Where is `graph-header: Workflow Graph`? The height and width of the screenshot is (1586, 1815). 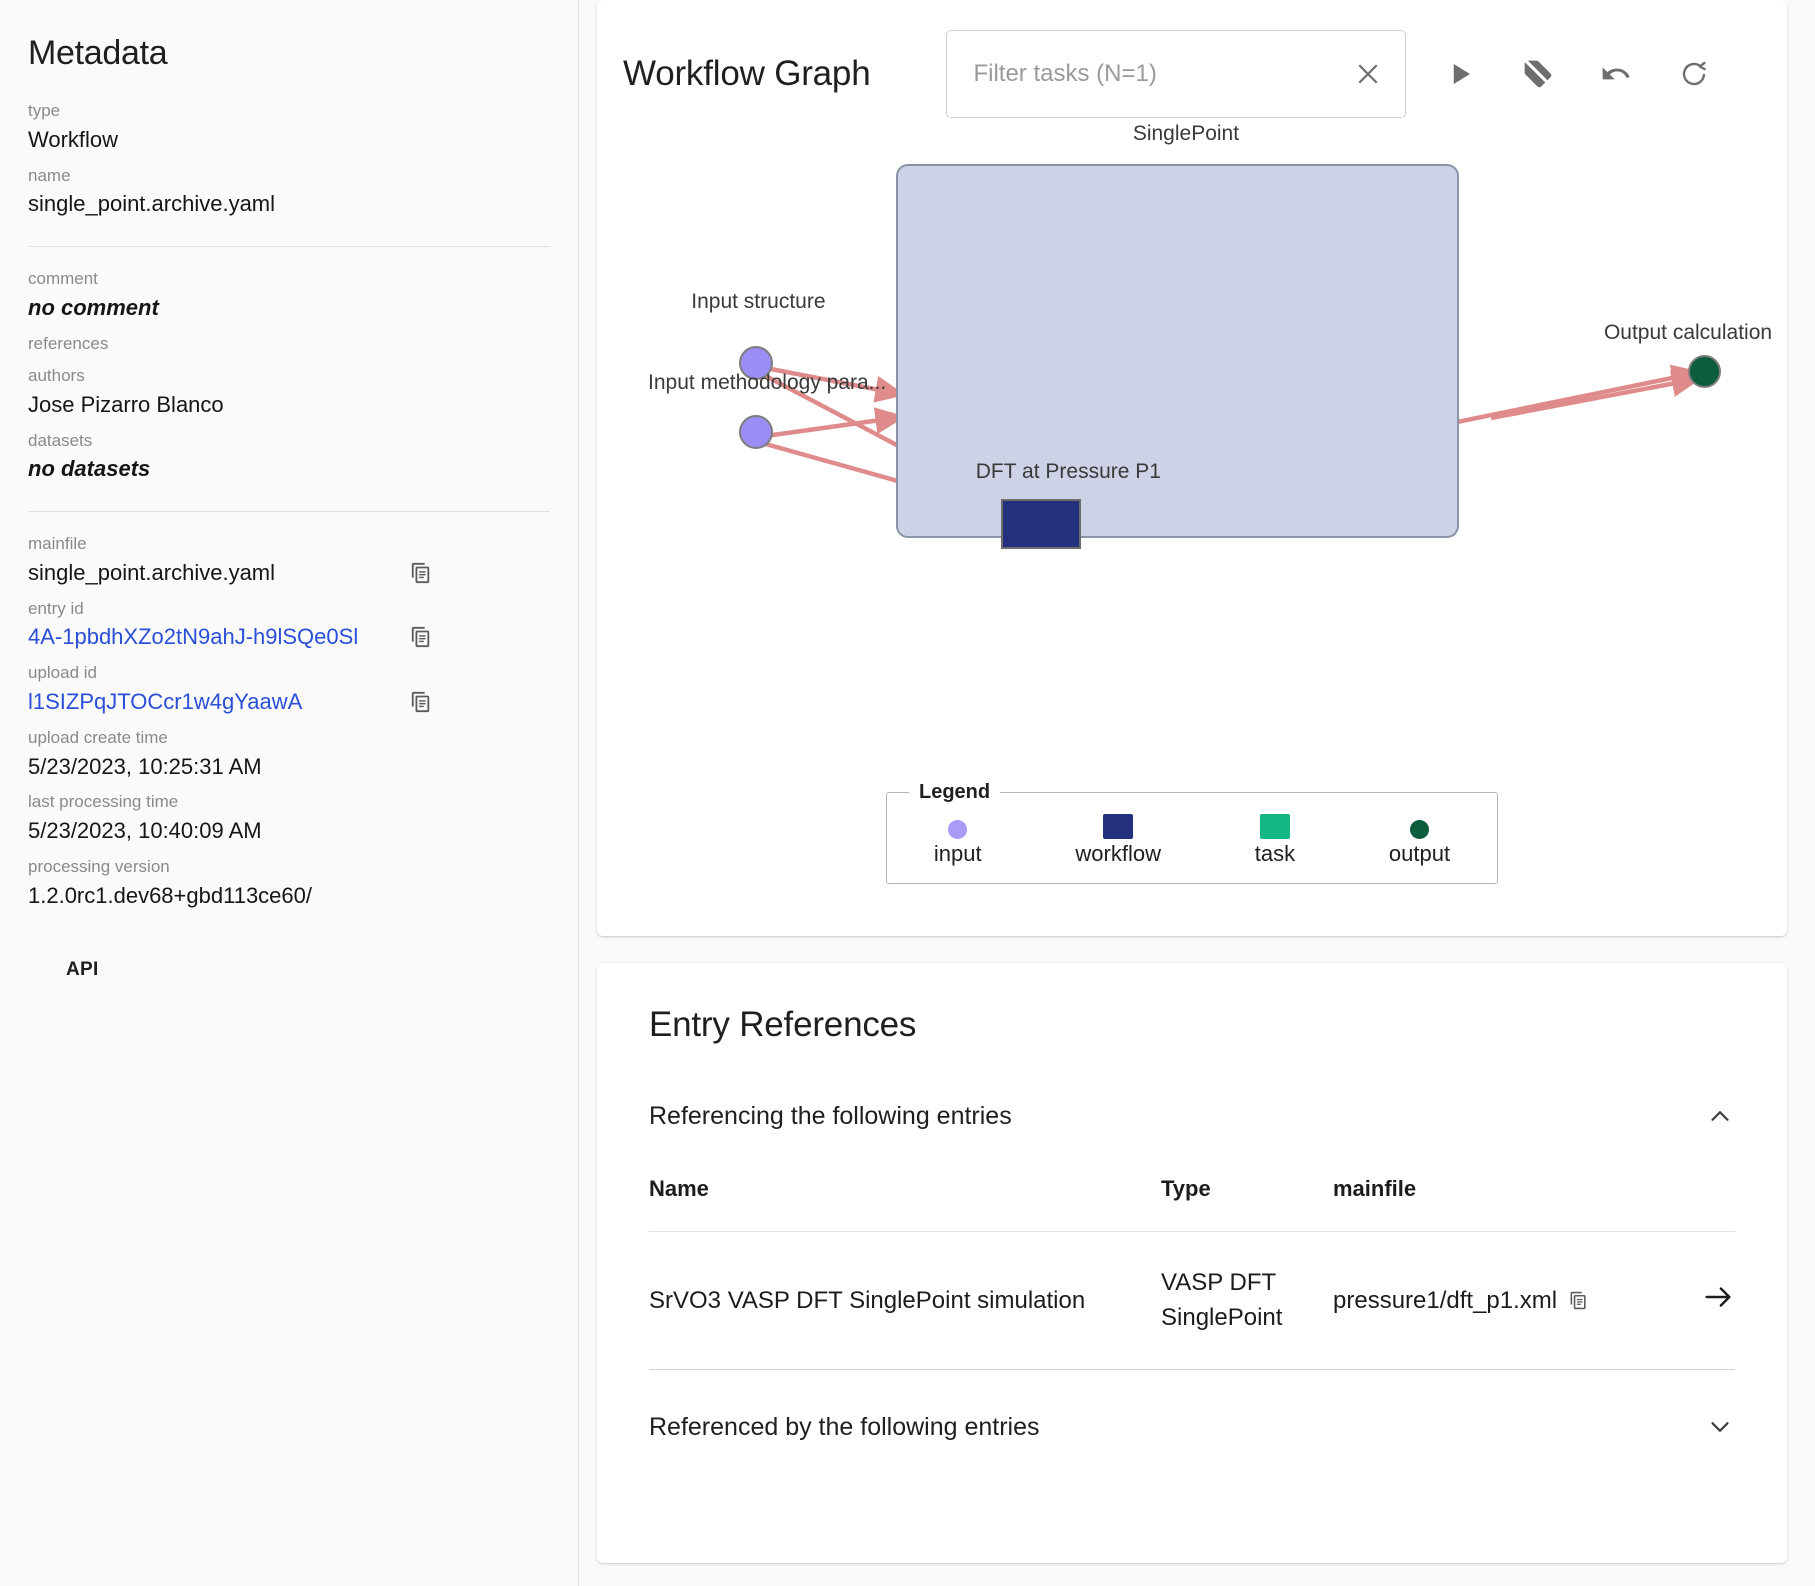
graph-header: Workflow Graph is located at coordinates (1192, 59).